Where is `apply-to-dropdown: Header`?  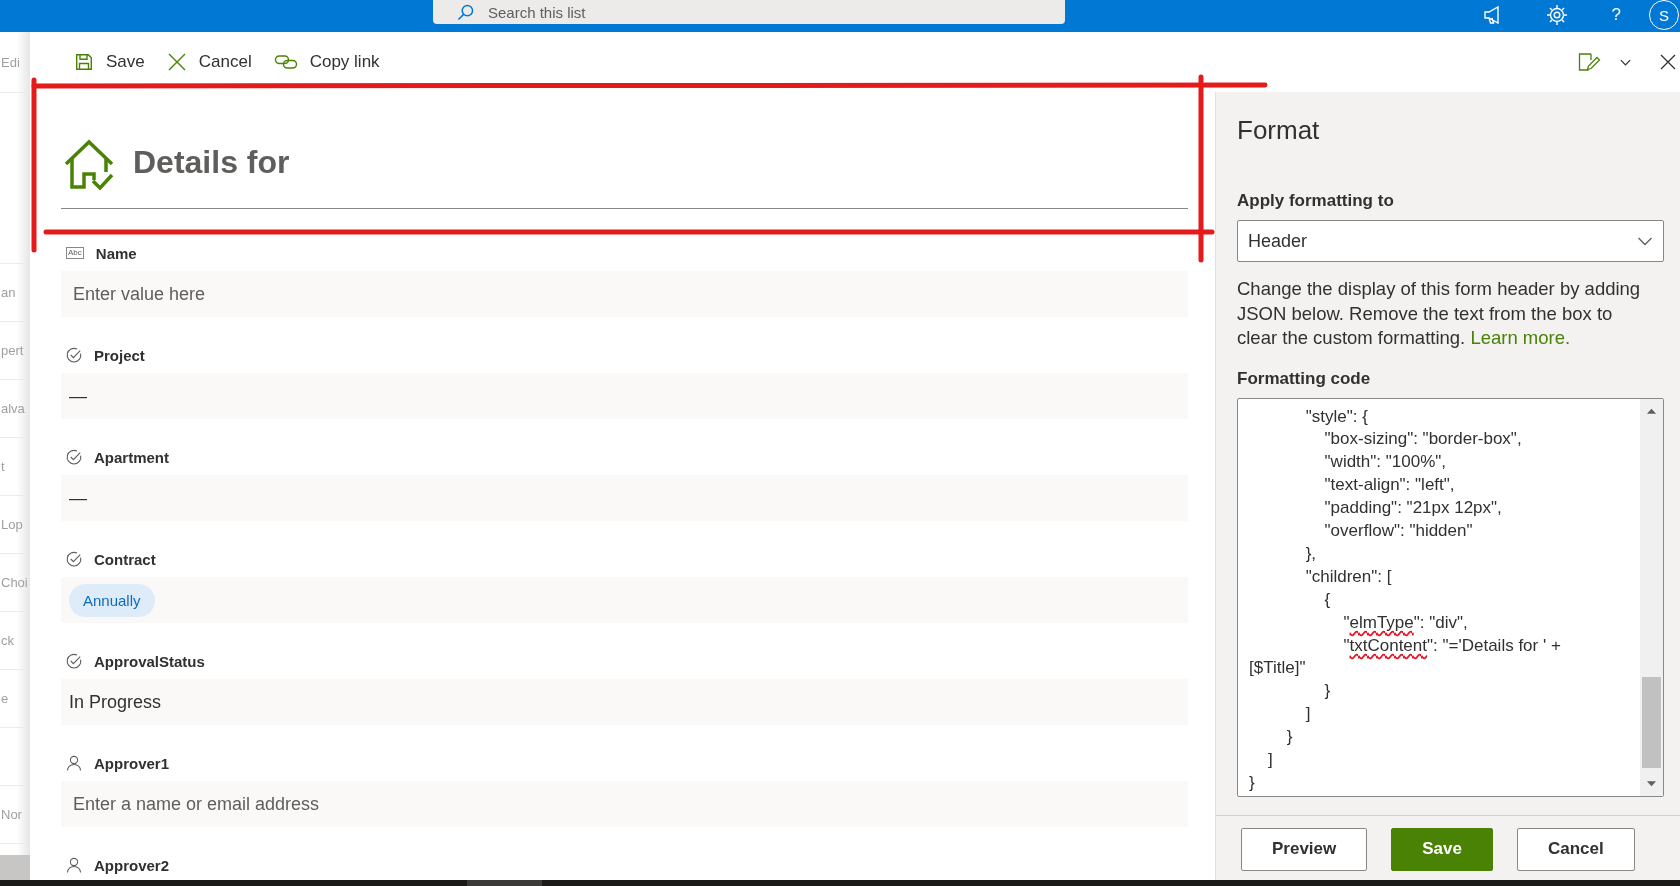
apply-to-dropdown: Header is located at coordinates (1450, 241).